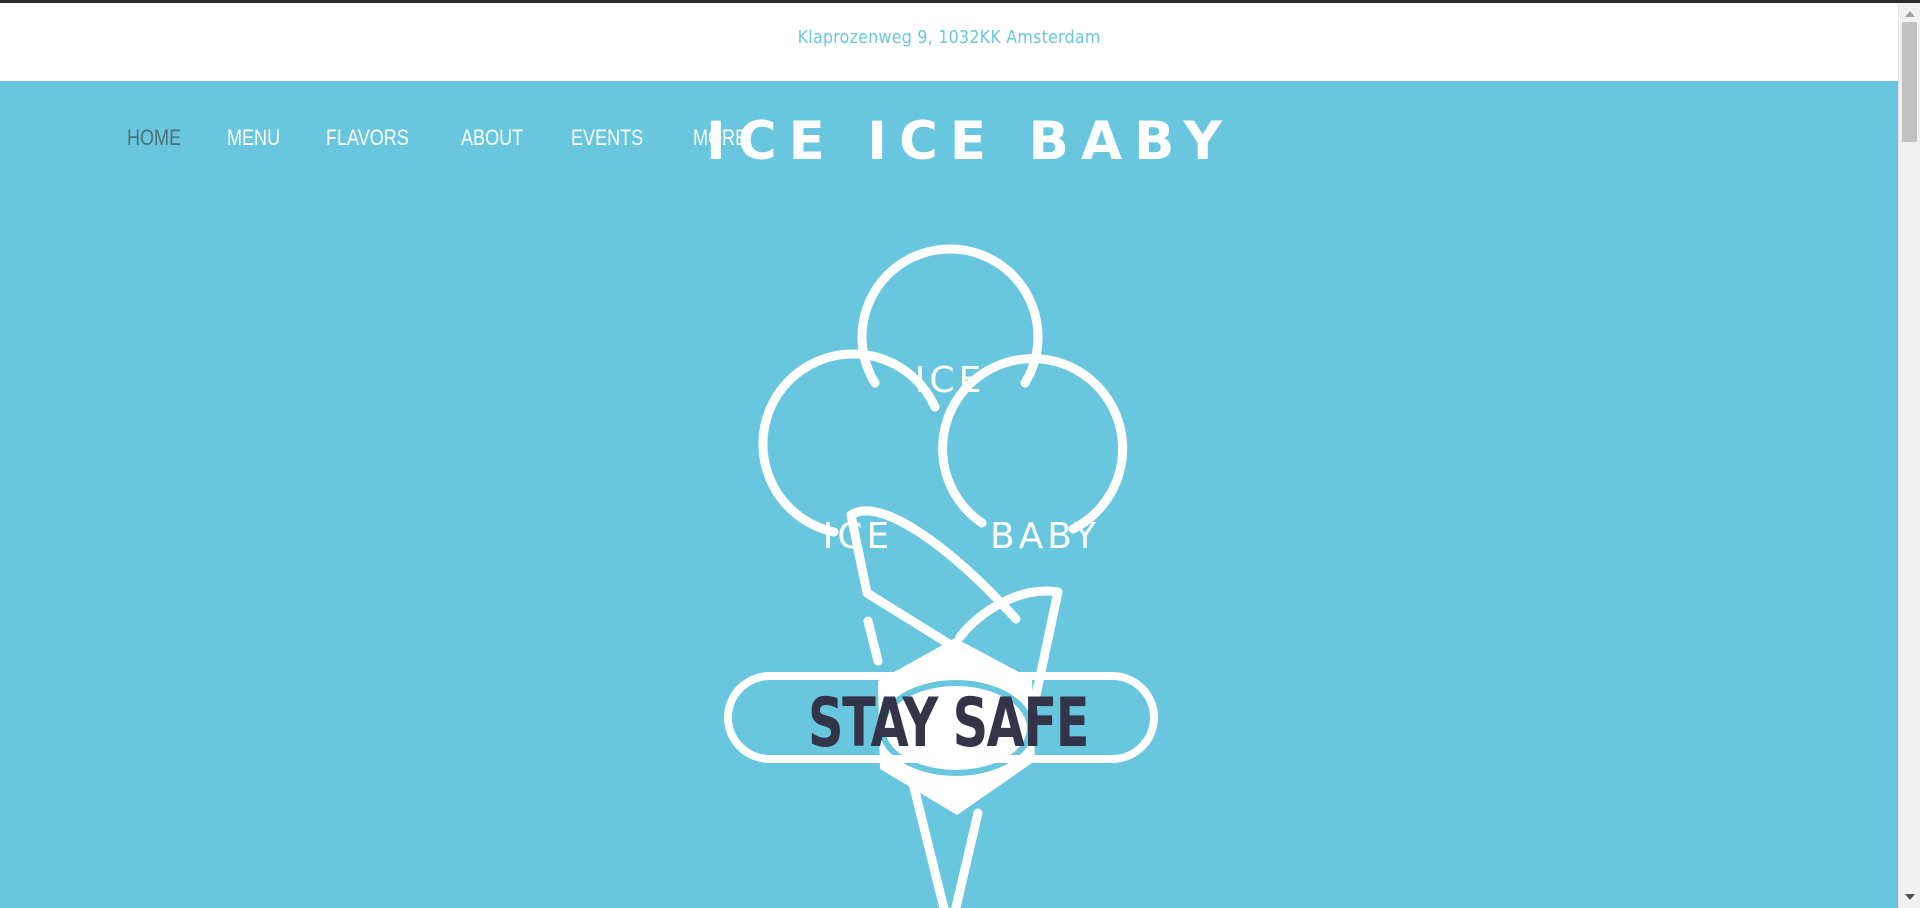 This screenshot has height=908, width=1920. I want to click on nav-item-events: EVENTS, so click(607, 138).